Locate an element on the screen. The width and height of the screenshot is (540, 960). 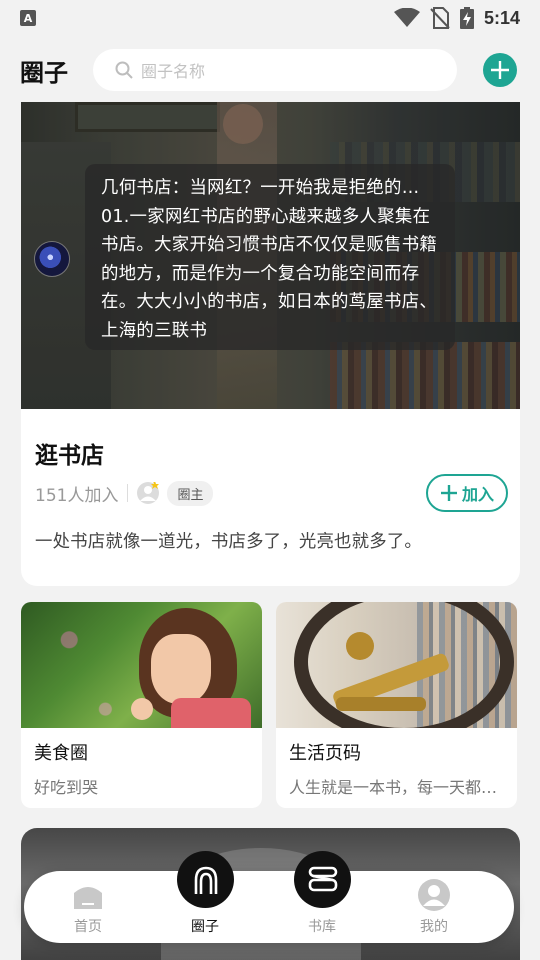
author-avatar is located at coordinates (52, 259).